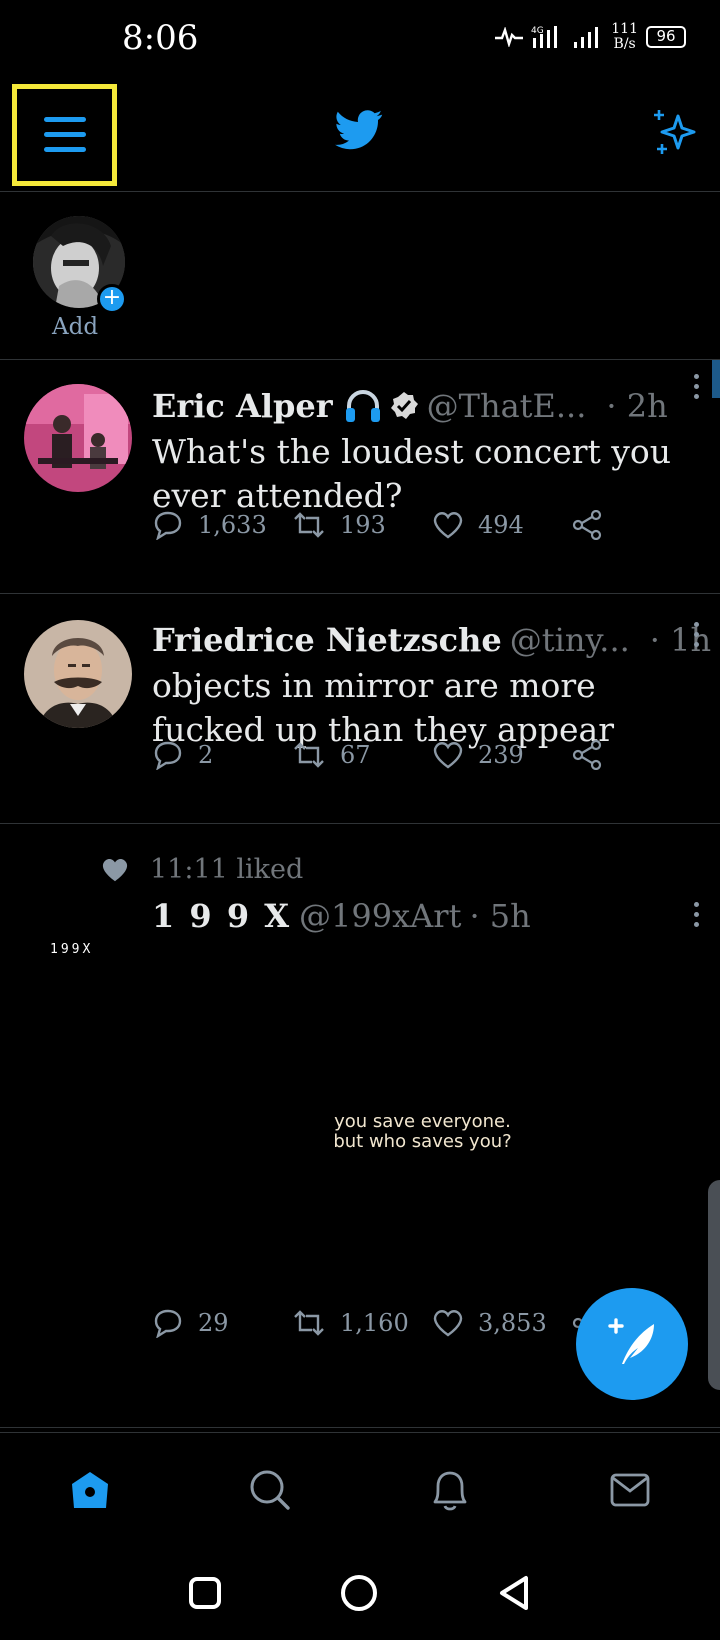  I want to click on retweet-button: 67, so click(362, 755).